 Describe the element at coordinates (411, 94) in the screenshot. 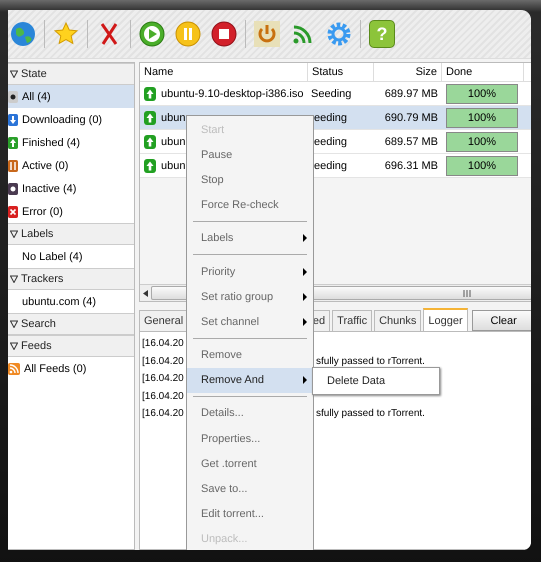

I see `torrent-size: 689.97 MB` at that location.